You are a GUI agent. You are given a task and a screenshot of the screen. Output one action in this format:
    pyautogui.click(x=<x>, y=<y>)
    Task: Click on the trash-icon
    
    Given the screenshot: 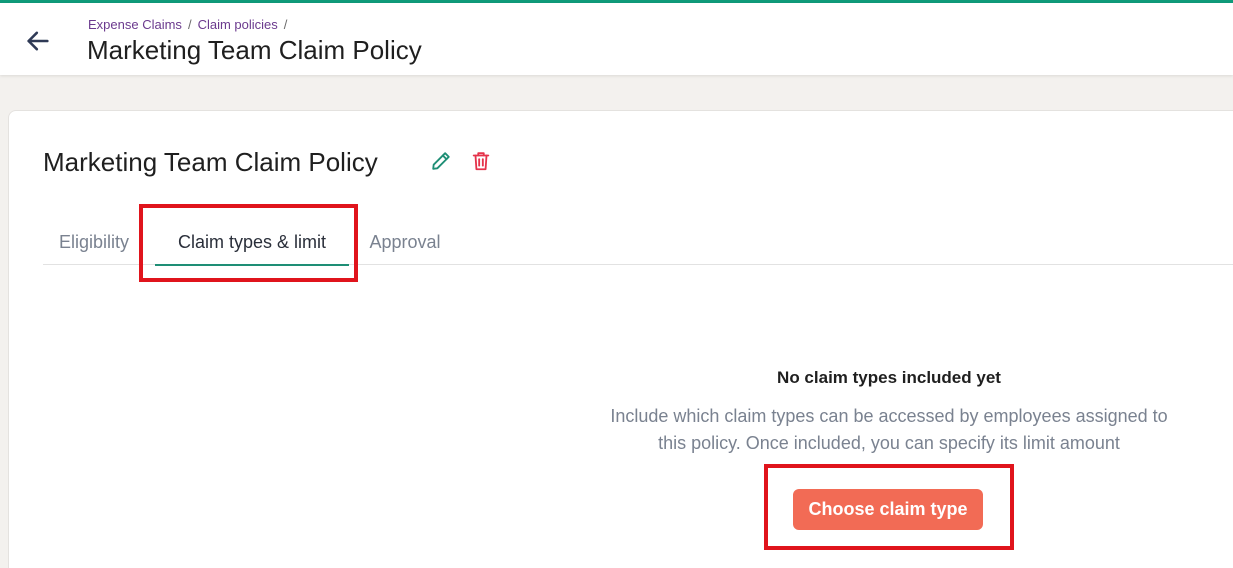 What is the action you would take?
    pyautogui.click(x=481, y=161)
    